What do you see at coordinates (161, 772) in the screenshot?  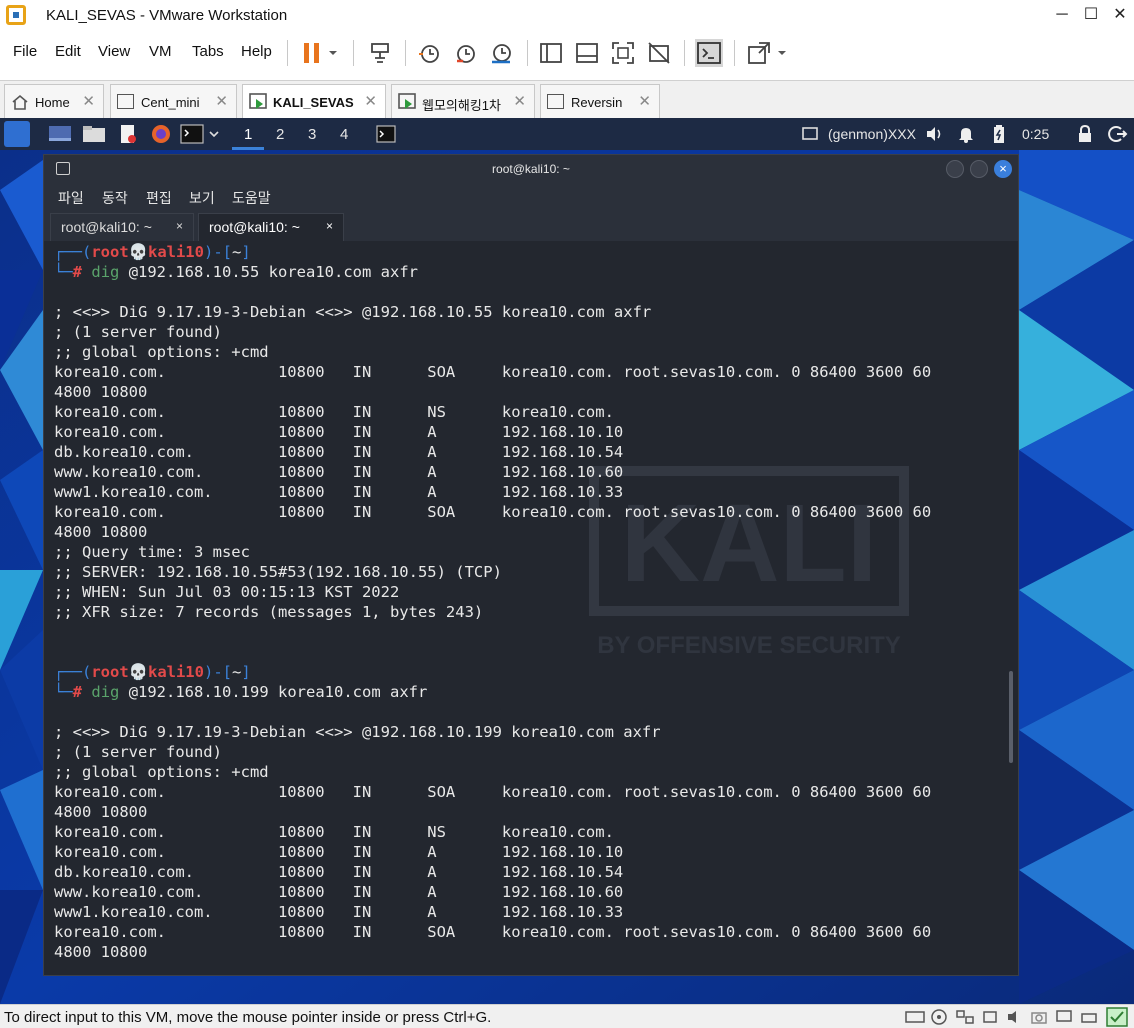 I see `output-line: ;; global options: +cmd` at bounding box center [161, 772].